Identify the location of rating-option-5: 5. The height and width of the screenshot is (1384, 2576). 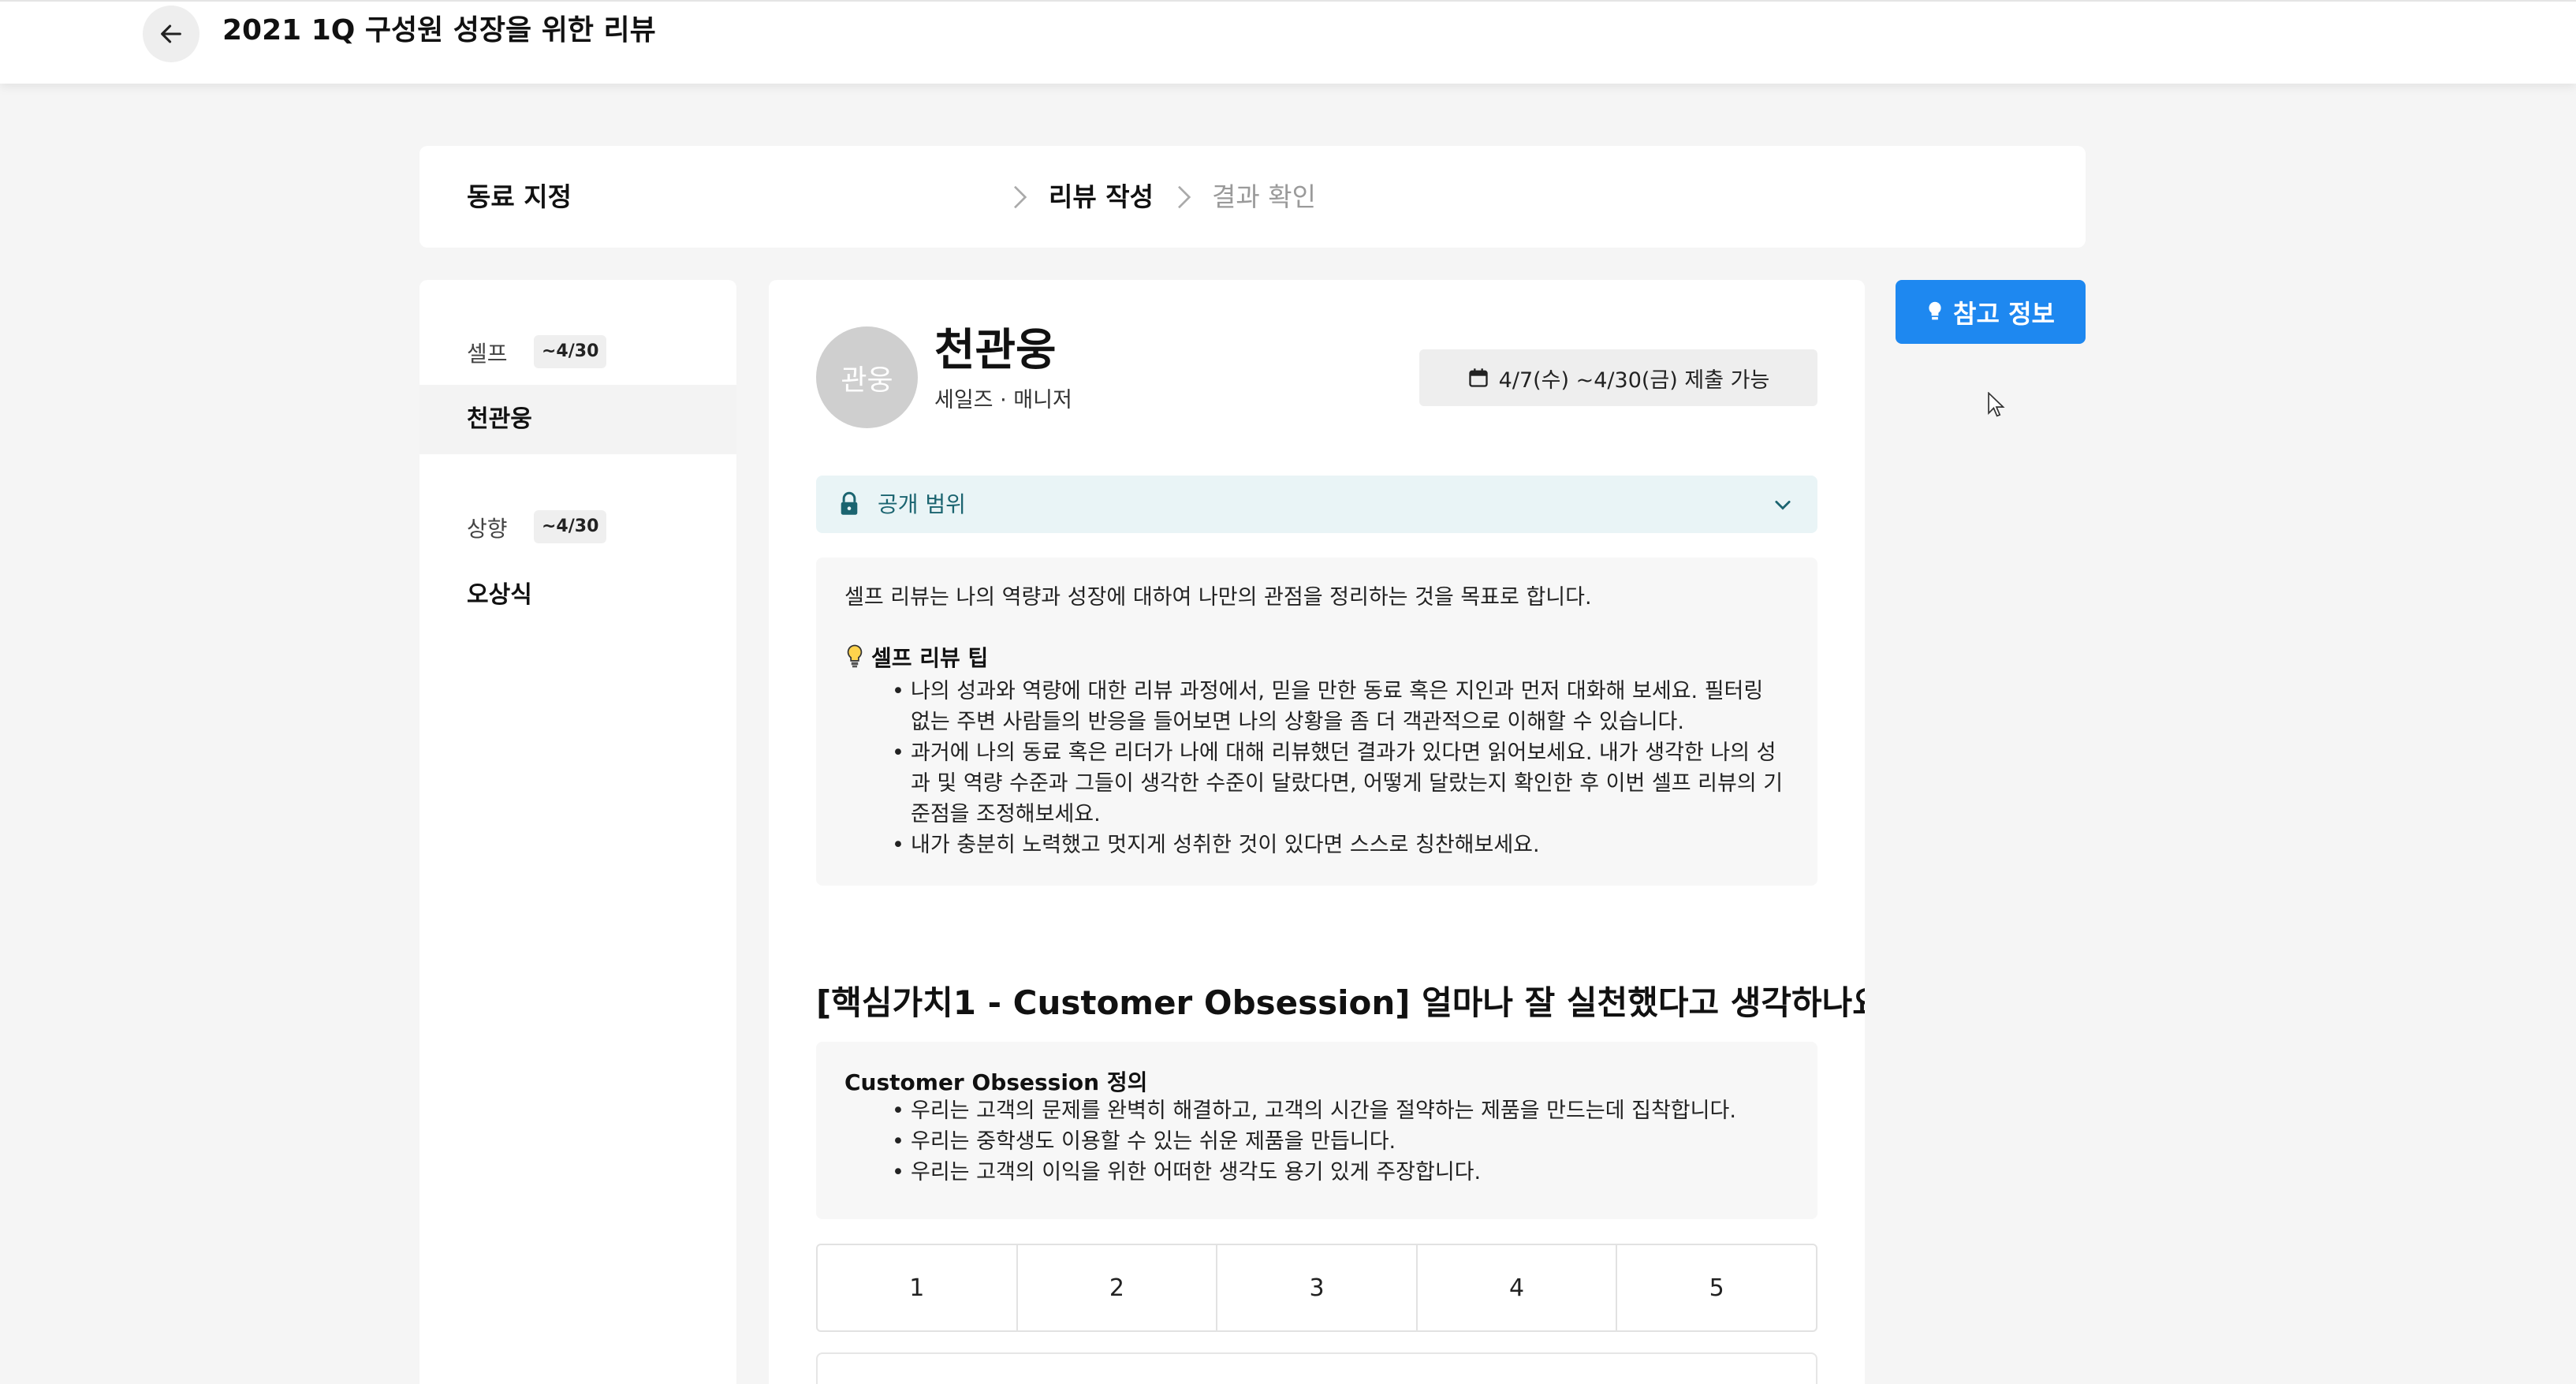
(1717, 1287).